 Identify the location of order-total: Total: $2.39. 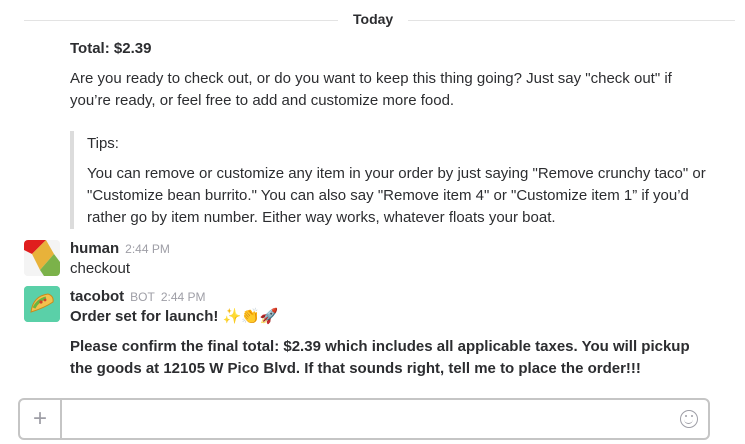
(111, 48).